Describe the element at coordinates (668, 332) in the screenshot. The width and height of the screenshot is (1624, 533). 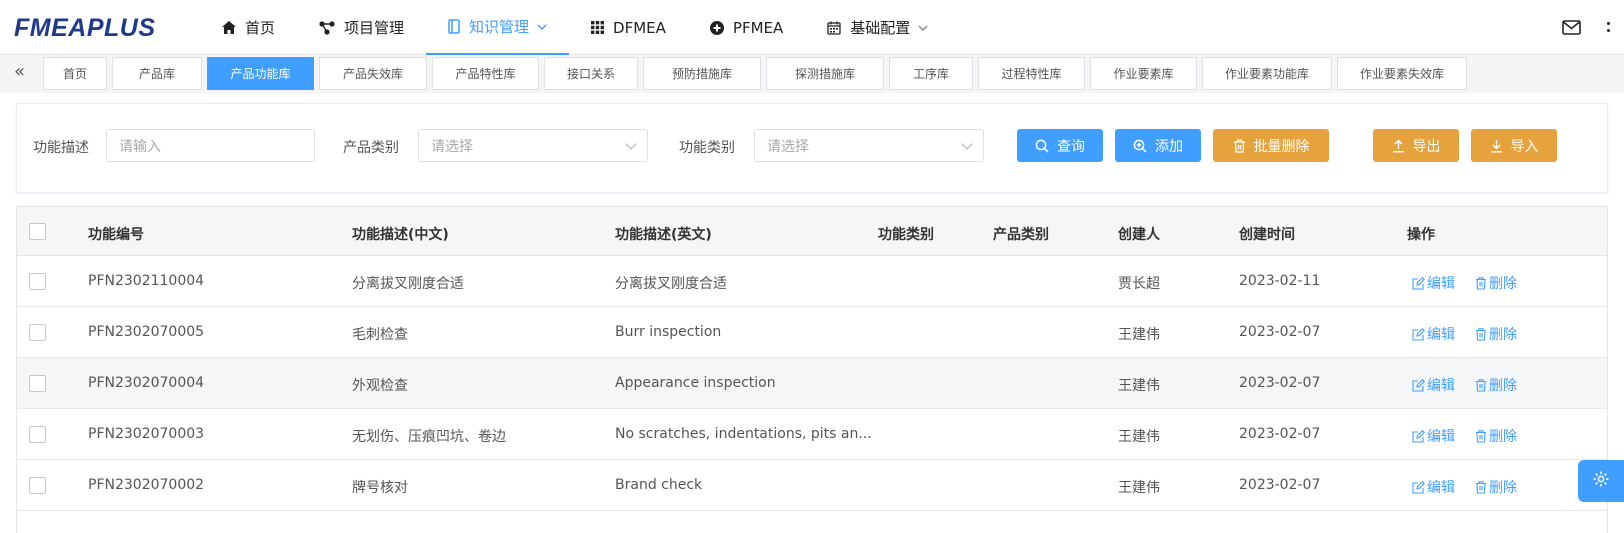
I see `cell-desc-en: Burr inspection` at that location.